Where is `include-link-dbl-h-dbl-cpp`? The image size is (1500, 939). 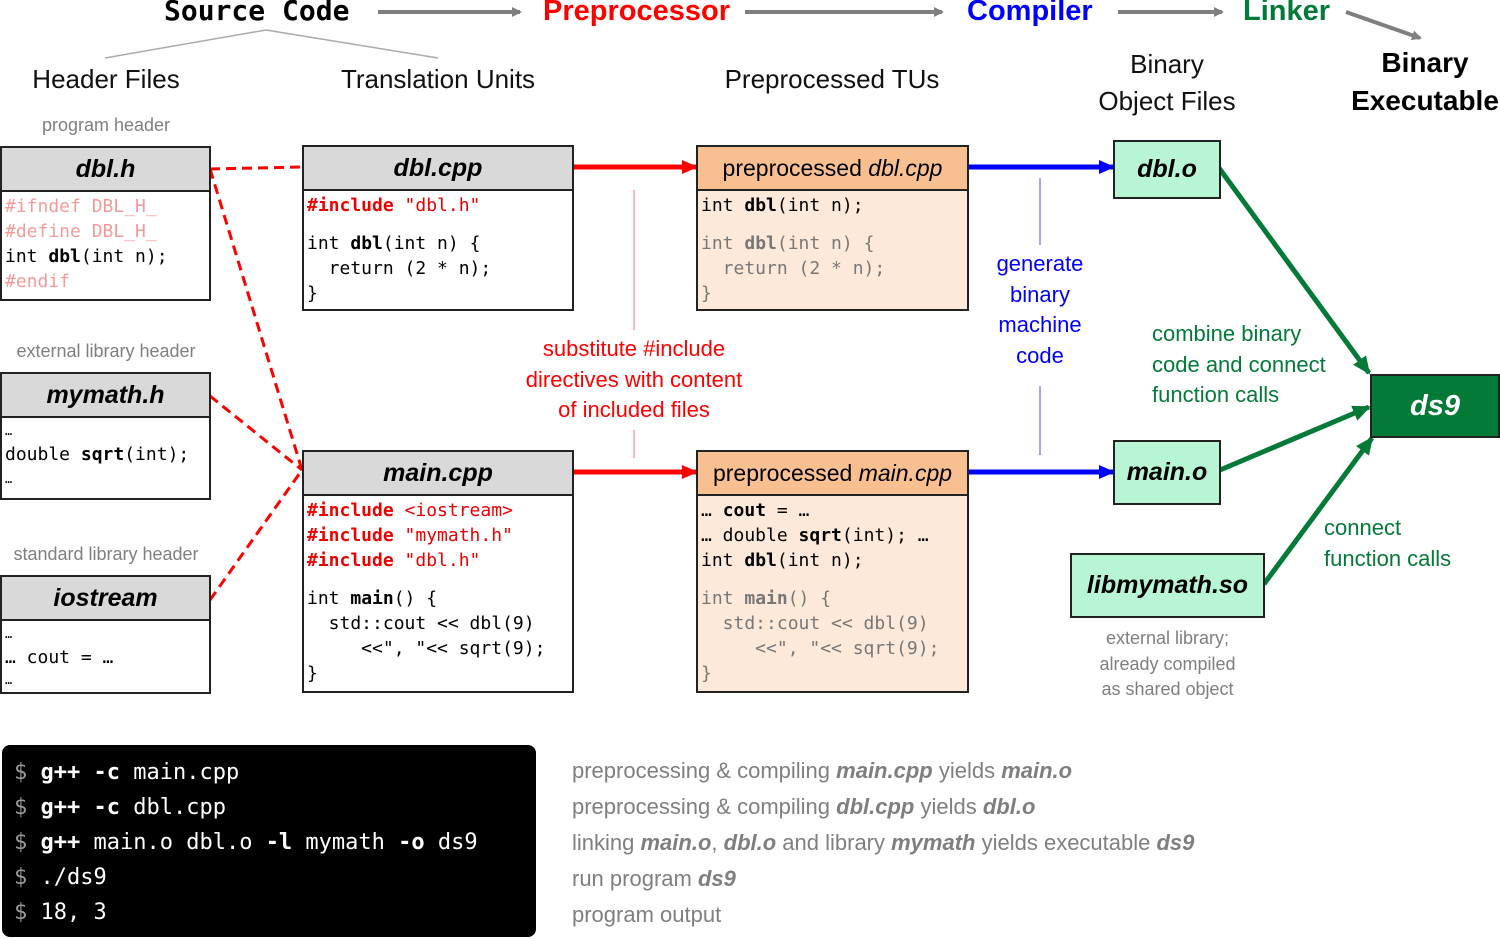
include-link-dbl-h-dbl-cpp is located at coordinates (256, 168).